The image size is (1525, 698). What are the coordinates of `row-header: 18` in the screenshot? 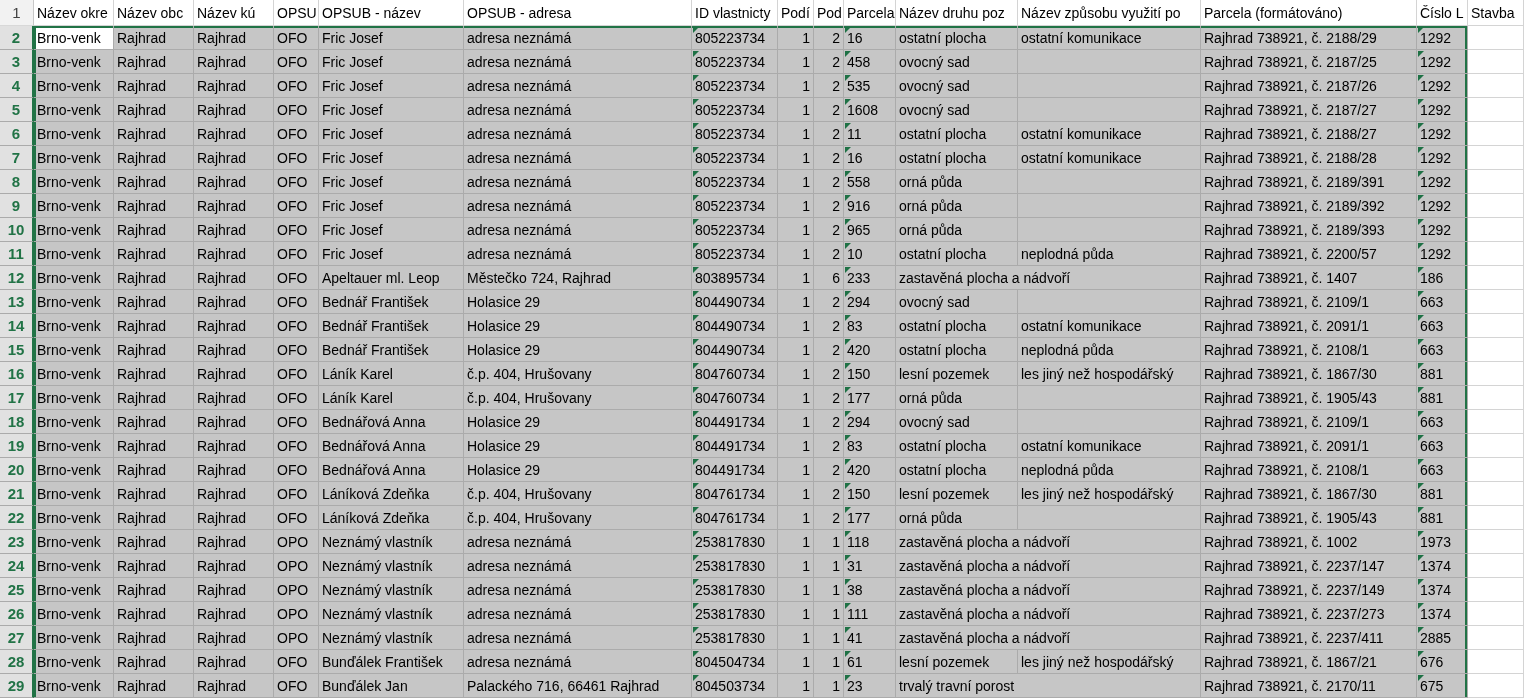 It's located at (17, 422).